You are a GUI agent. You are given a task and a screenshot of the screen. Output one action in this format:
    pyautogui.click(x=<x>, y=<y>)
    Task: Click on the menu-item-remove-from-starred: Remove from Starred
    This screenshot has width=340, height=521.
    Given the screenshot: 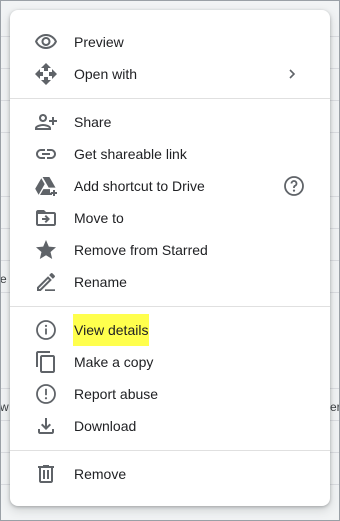 What is the action you would take?
    pyautogui.click(x=170, y=250)
    